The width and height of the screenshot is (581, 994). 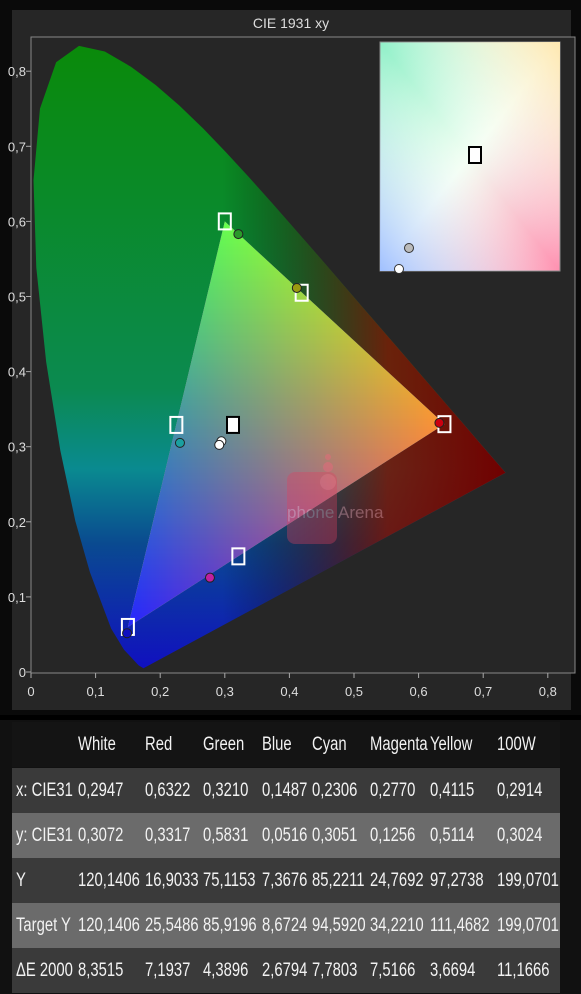 What do you see at coordinates (523, 970) in the screenshot?
I see `table-cell: 11,1666` at bounding box center [523, 970].